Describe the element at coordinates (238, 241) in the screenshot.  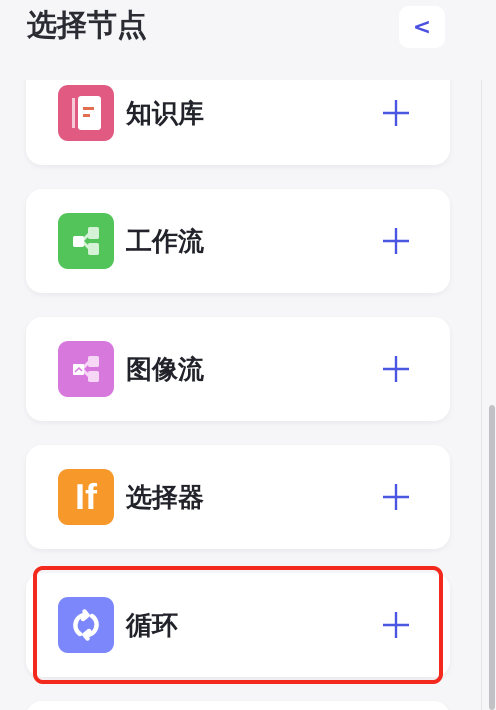
I see `node-card: 工作流` at that location.